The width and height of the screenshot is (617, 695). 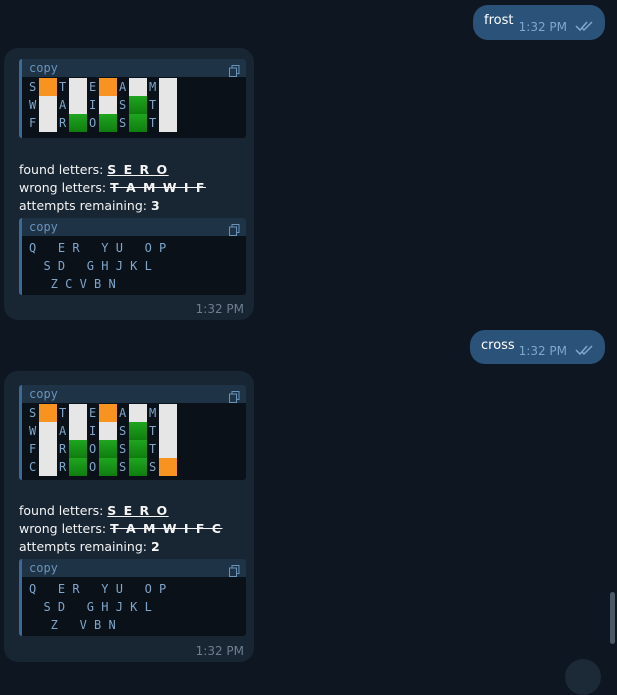 I want to click on message-text: cross, so click(x=498, y=345).